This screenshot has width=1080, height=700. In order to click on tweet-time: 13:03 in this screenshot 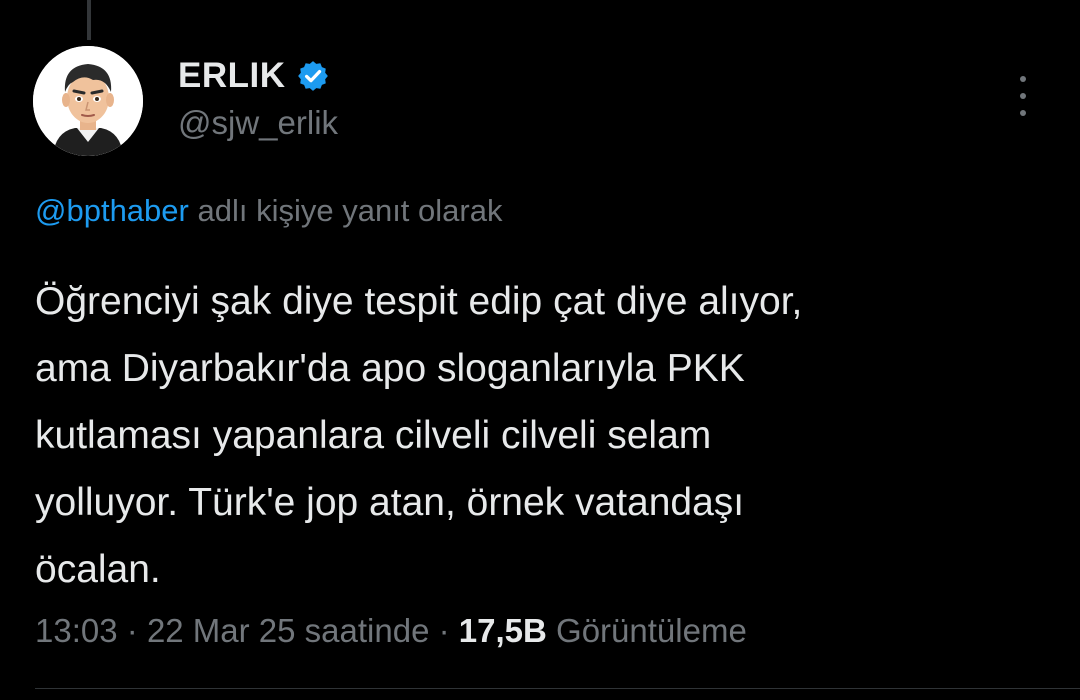, I will do `click(76, 630)`.